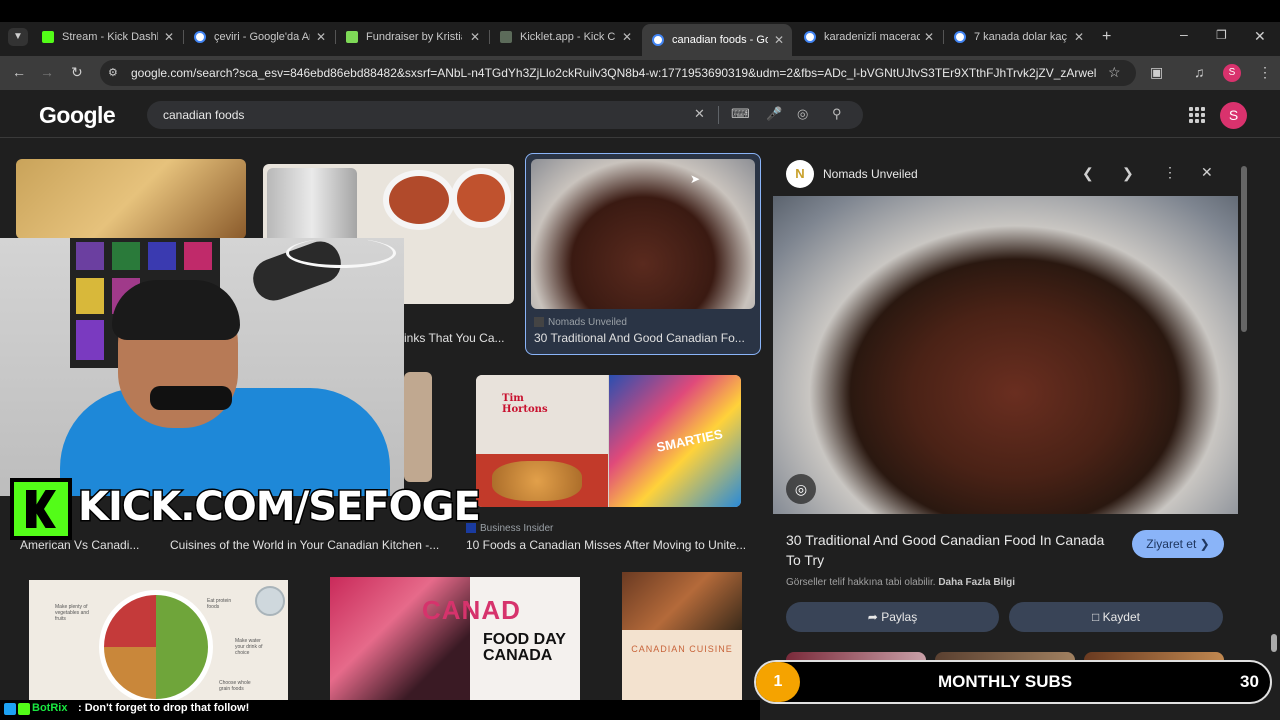  I want to click on kick-channel-url: KICK.COM/SEFOGE, so click(280, 507).